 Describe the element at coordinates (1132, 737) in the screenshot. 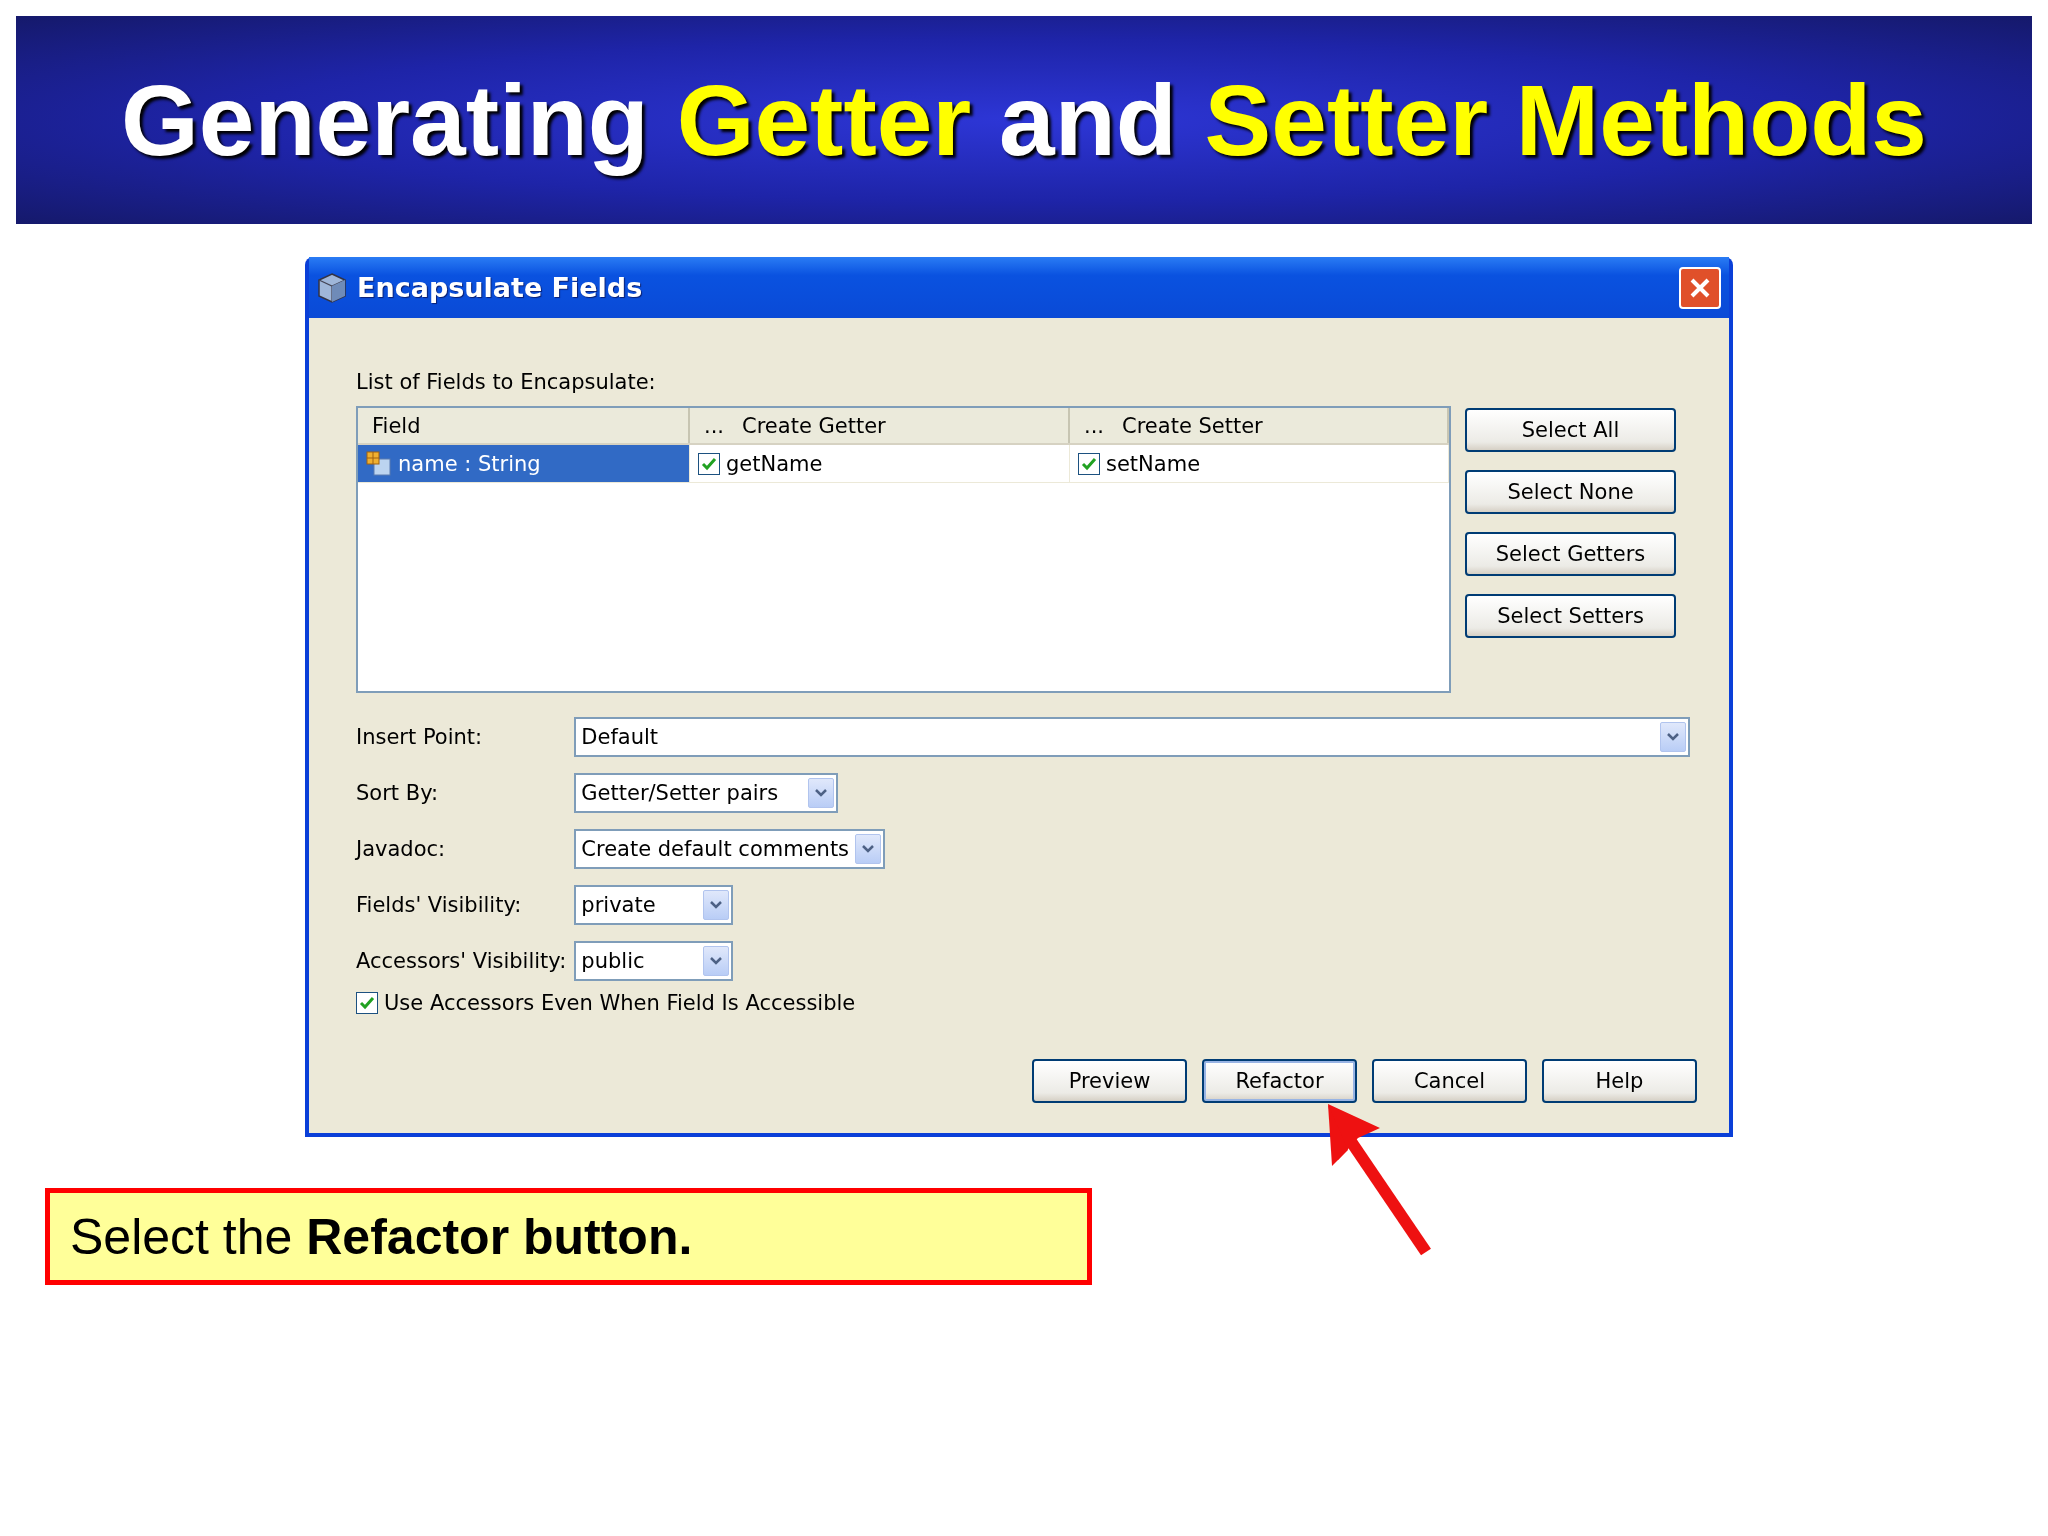

I see `dropdown: Default` at that location.